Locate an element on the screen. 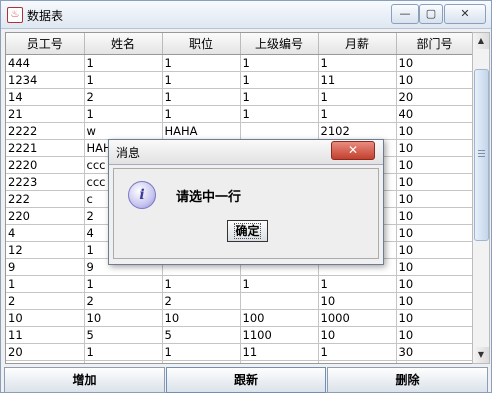 The width and height of the screenshot is (492, 393). vertical-scrollbar: ▲ ▼ is located at coordinates (481, 198).